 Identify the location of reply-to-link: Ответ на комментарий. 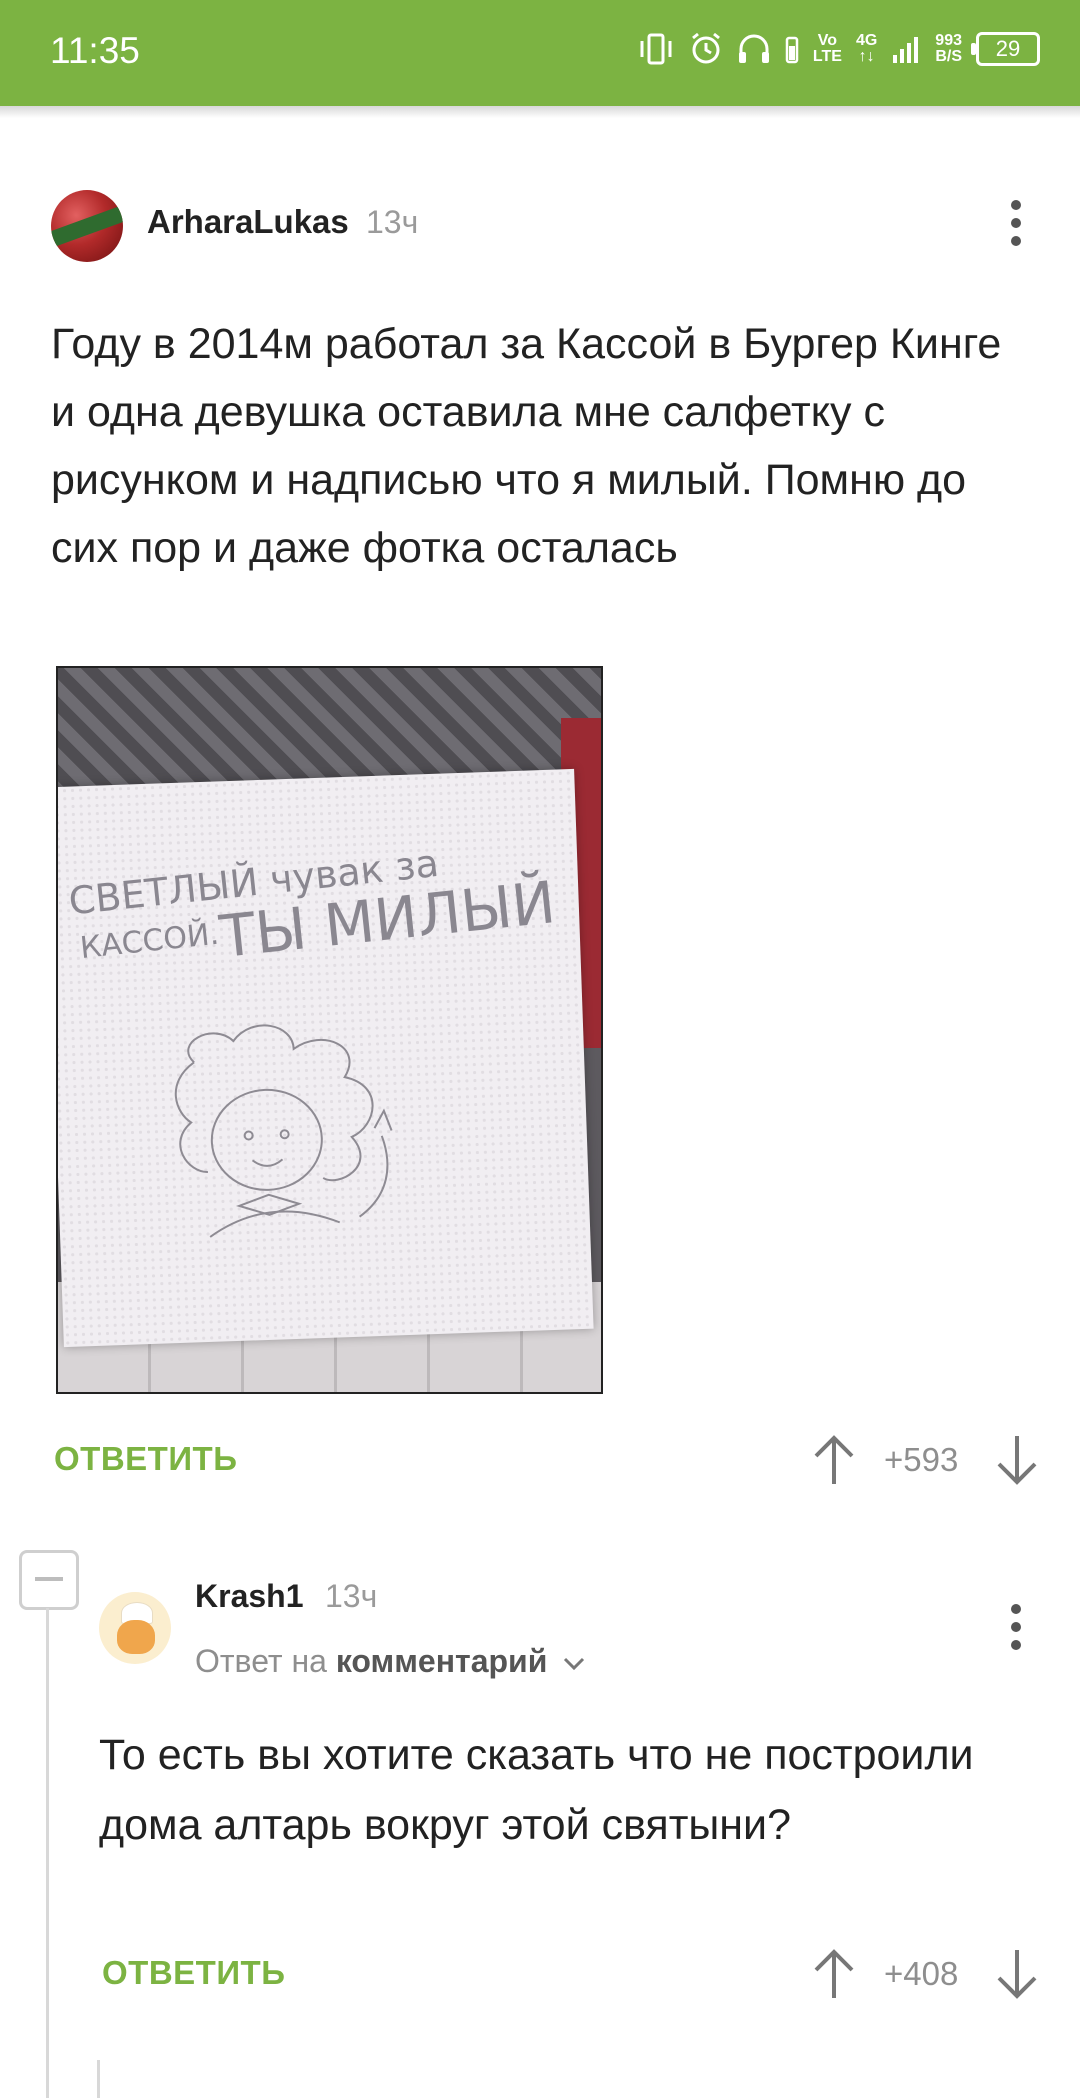
(390, 1661).